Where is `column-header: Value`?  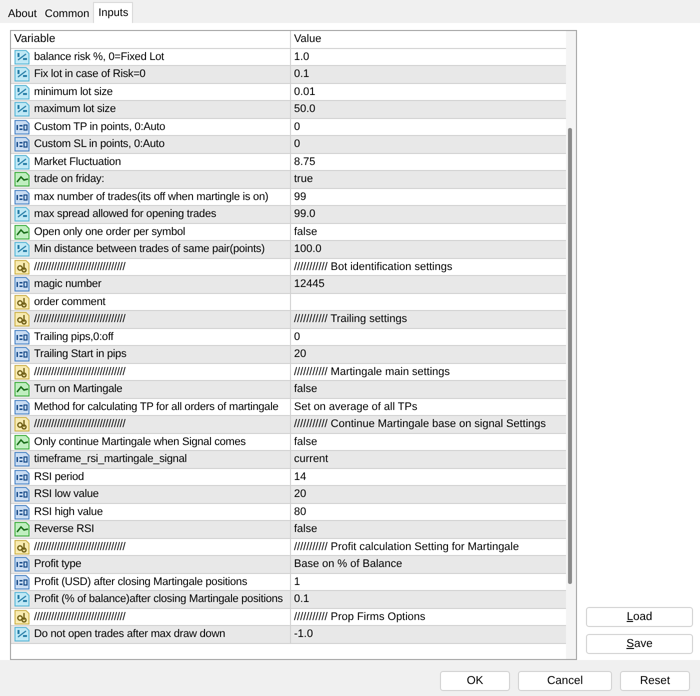
column-header: Value is located at coordinates (428, 39).